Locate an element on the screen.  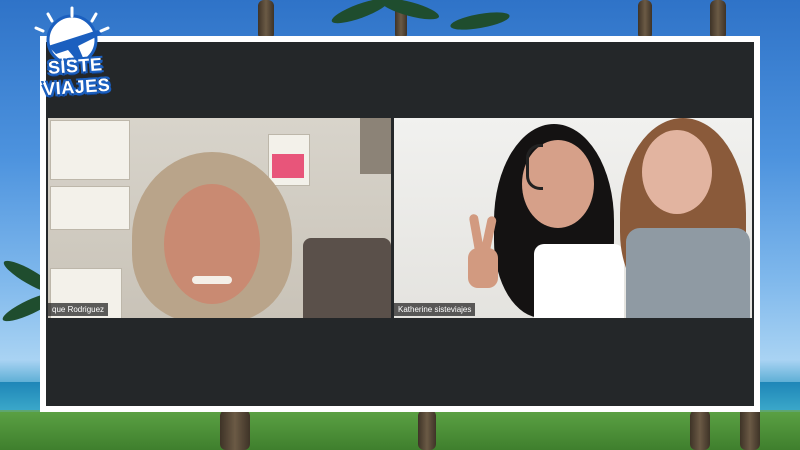
participant-name-label: Katherine sisteviajes is located at coordinates (435, 309).